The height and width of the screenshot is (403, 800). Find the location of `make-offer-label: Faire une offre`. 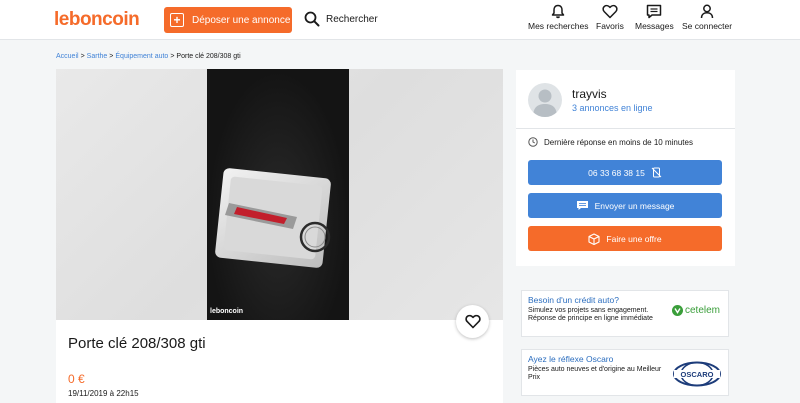

make-offer-label: Faire une offre is located at coordinates (634, 238).